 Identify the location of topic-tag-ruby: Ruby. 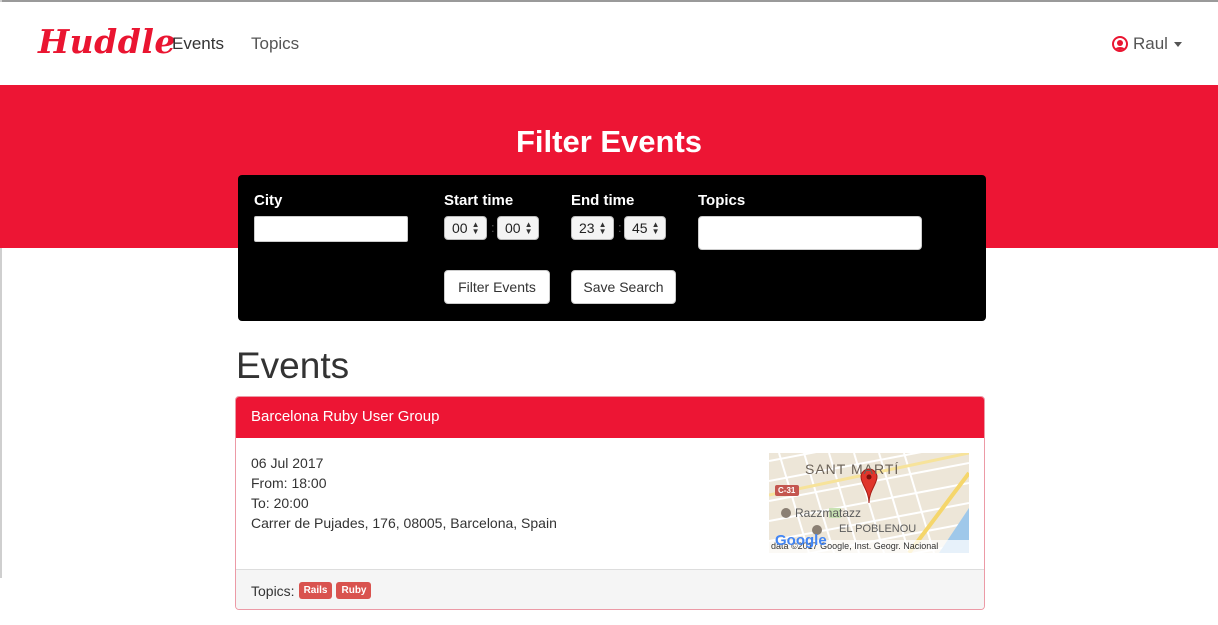
(354, 590).